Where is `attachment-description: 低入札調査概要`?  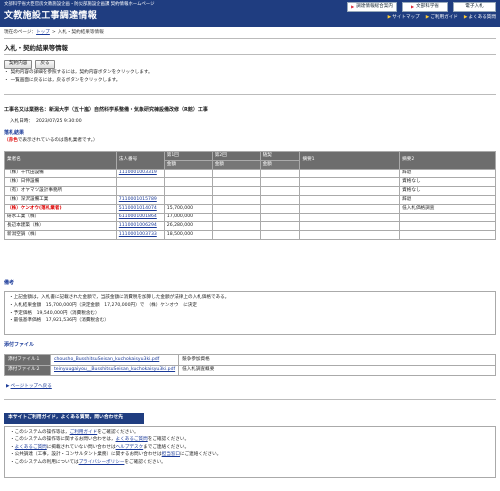
attachment-description: 低入札調査概要 is located at coordinates (337, 370).